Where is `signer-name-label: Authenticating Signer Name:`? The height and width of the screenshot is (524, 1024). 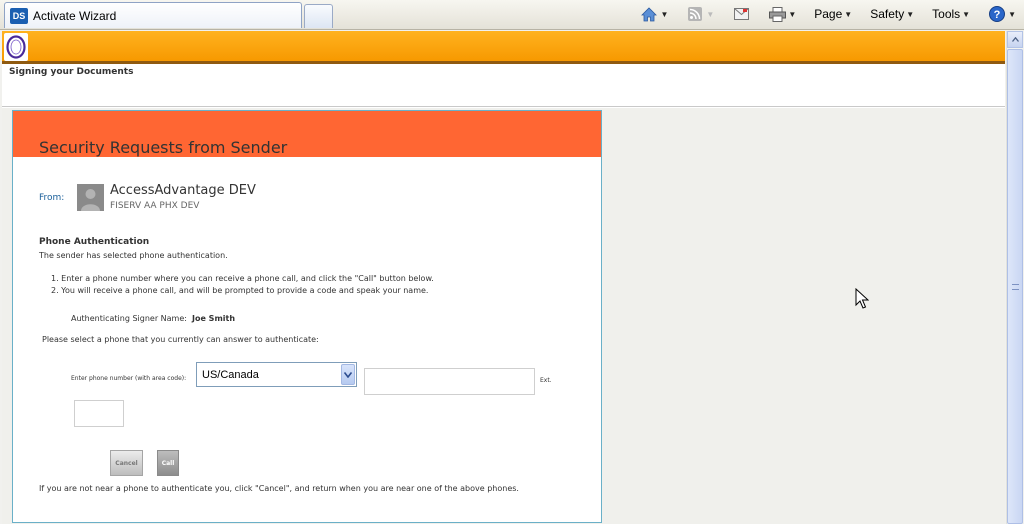 signer-name-label: Authenticating Signer Name: is located at coordinates (129, 318).